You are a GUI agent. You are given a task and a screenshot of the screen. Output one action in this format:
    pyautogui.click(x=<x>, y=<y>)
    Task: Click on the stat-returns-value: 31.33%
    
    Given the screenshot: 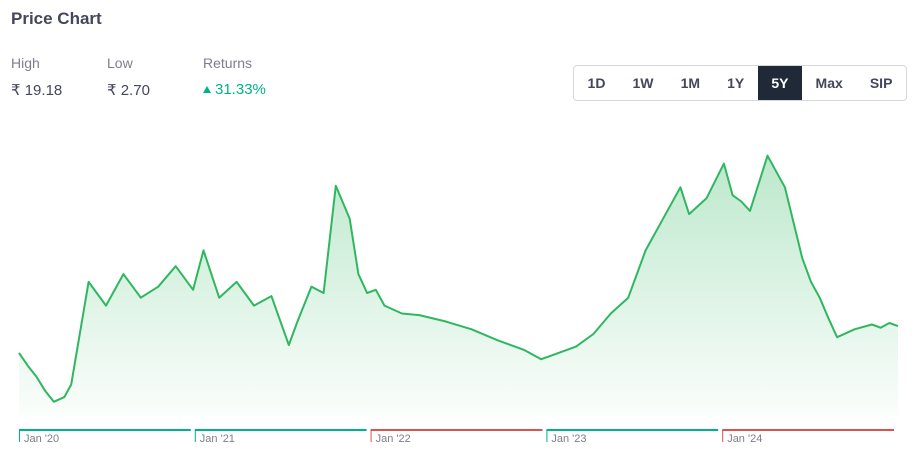 What is the action you would take?
    pyautogui.click(x=240, y=89)
    